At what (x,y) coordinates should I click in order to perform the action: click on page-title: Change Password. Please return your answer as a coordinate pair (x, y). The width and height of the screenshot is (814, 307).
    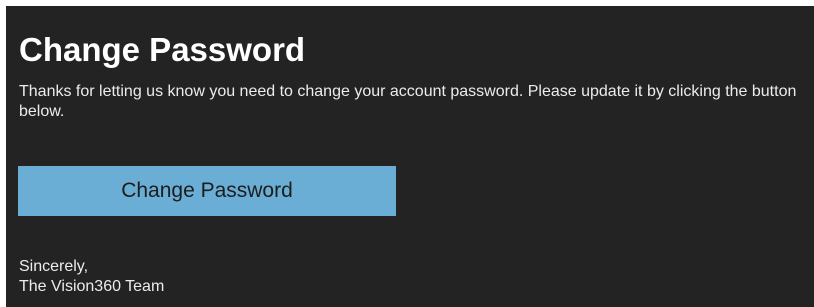
    Looking at the image, I should click on (162, 49).